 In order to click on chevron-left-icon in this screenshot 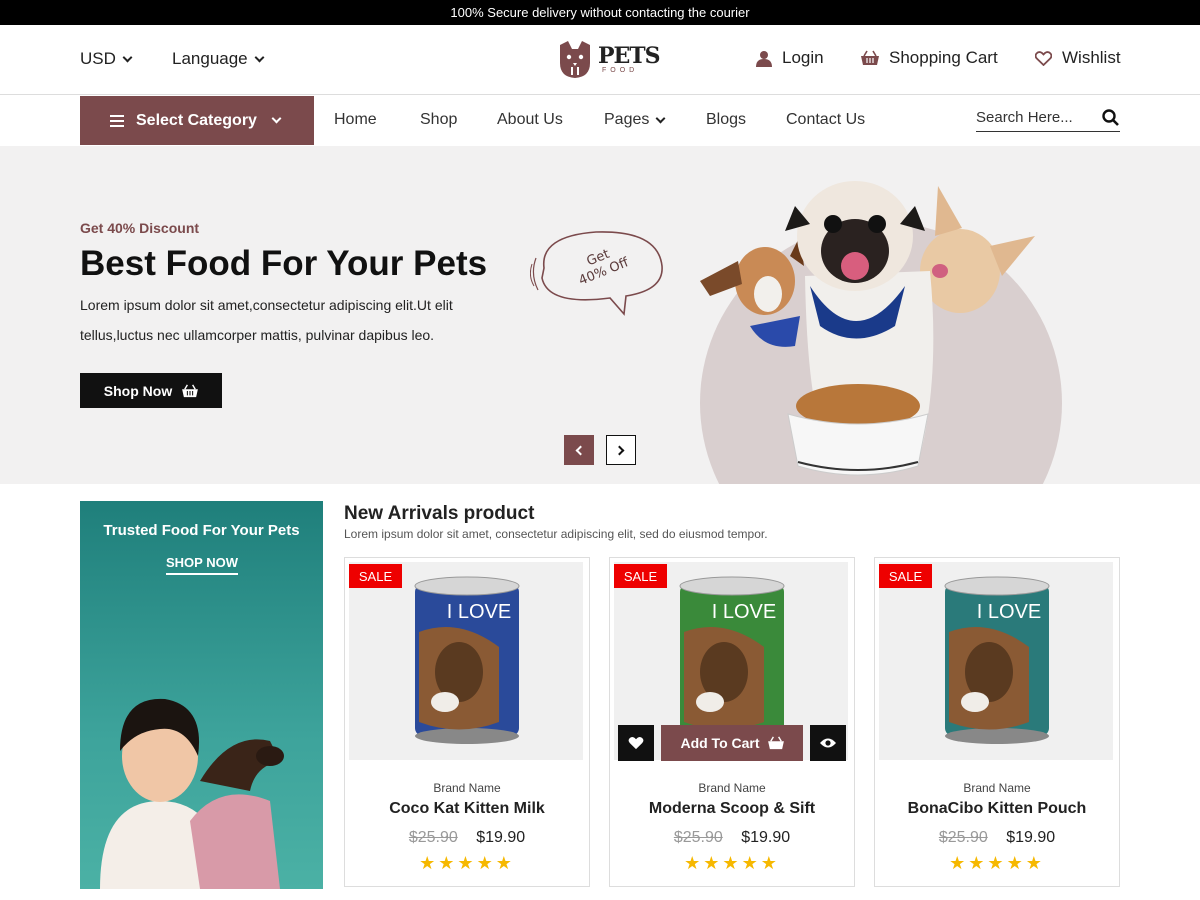, I will do `click(580, 450)`.